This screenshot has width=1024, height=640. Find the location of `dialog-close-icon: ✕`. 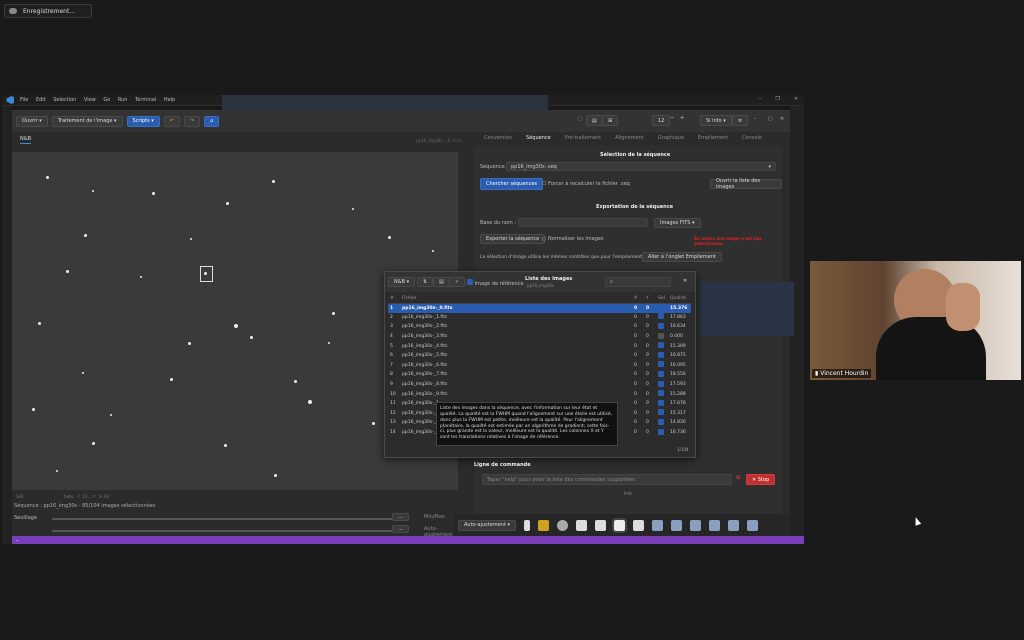

dialog-close-icon: ✕ is located at coordinates (685, 281).